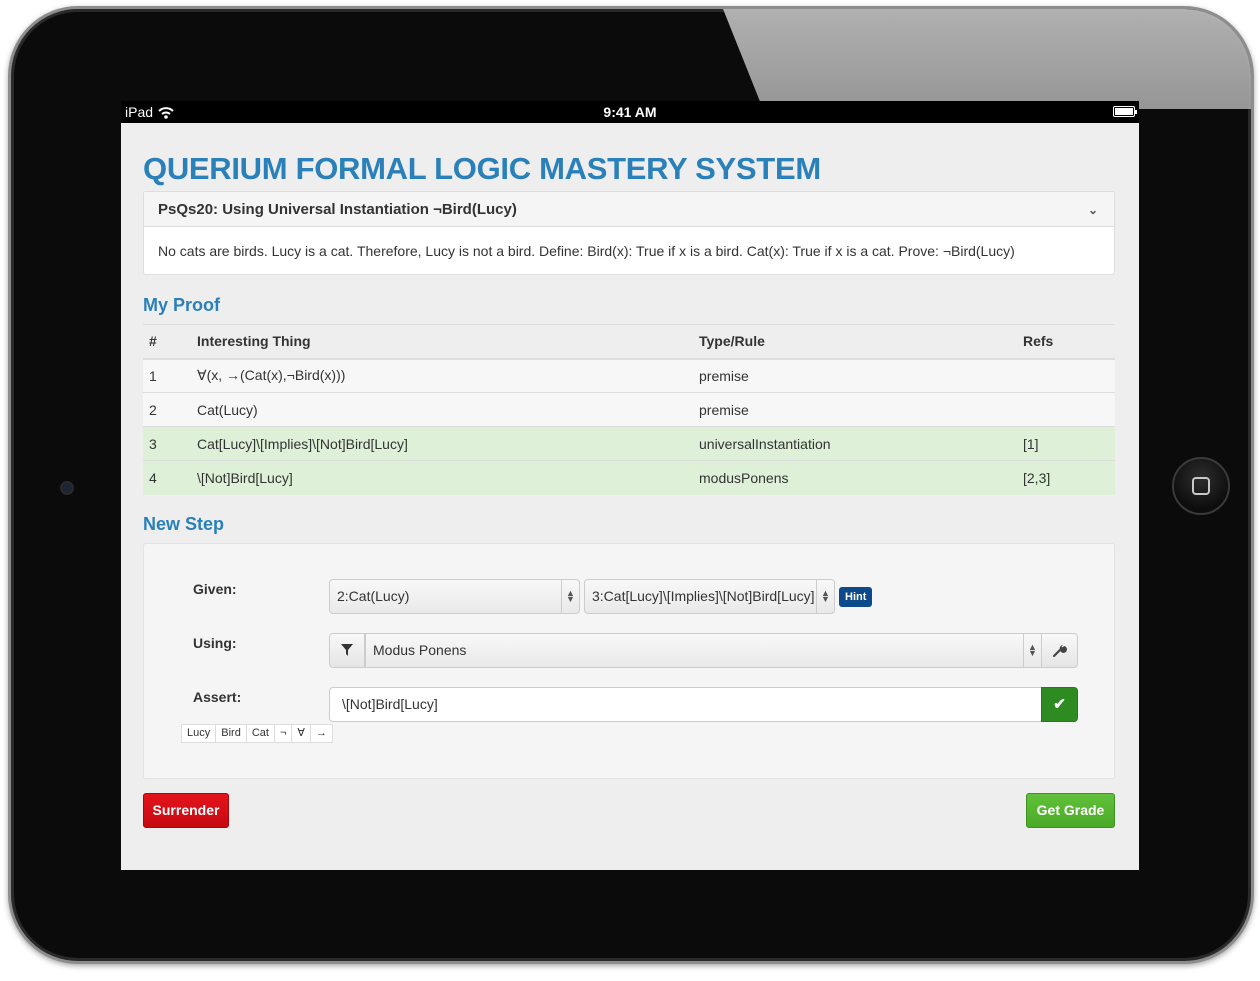  I want to click on given-select-2: 3:Cat[Lucy]\[Implies]\[Not]Bird[Lucy] ▲ ▼, so click(709, 596).